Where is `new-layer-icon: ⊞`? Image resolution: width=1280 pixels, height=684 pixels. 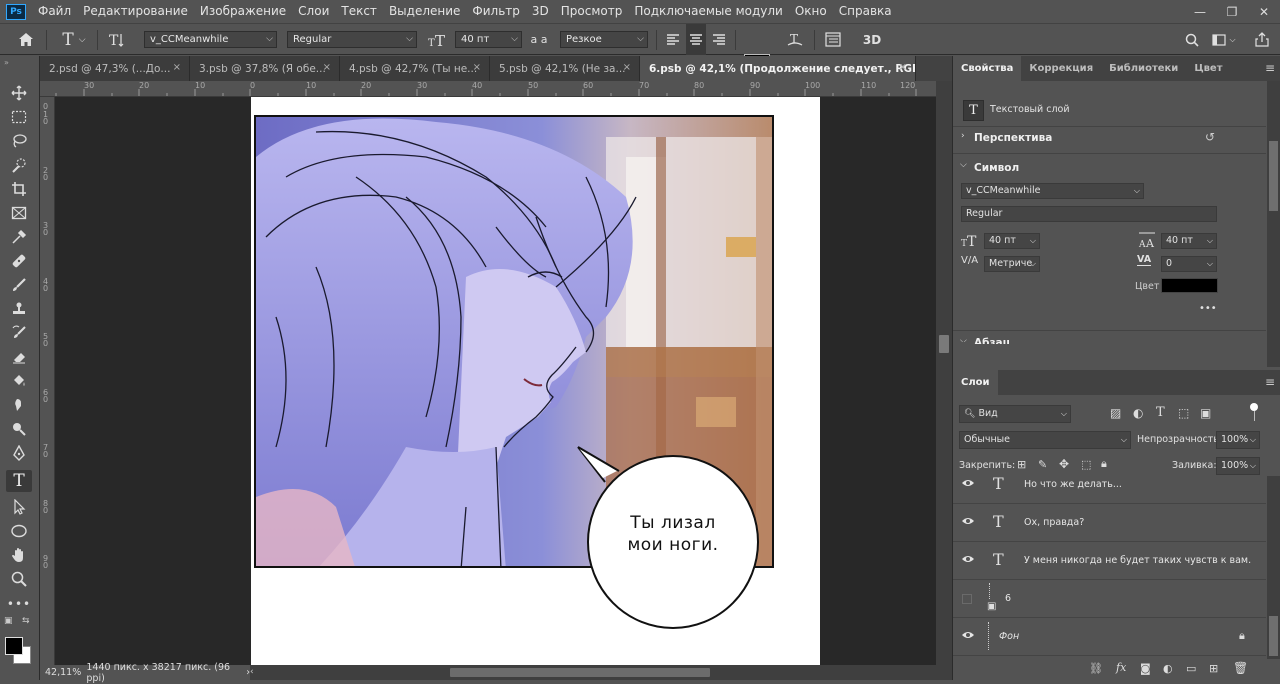 new-layer-icon: ⊞ is located at coordinates (1213, 668).